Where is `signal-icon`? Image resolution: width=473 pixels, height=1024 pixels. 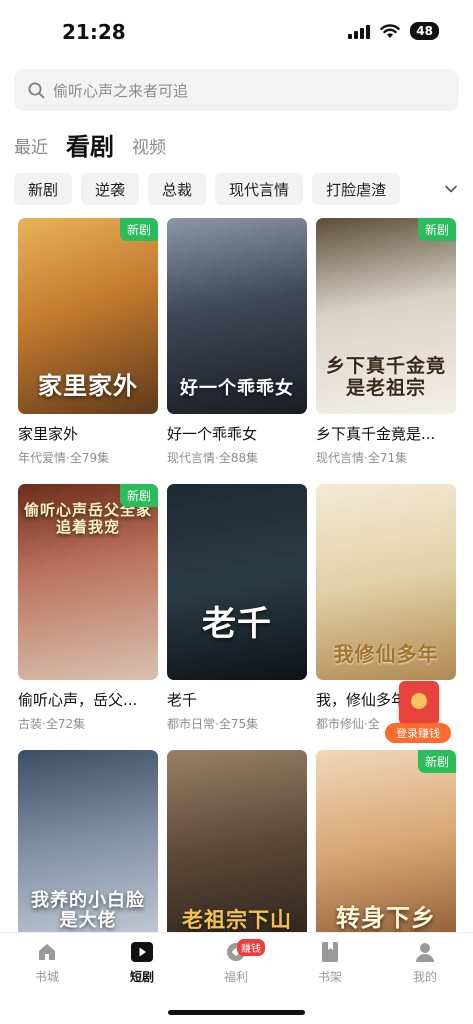
signal-icon is located at coordinates (359, 31).